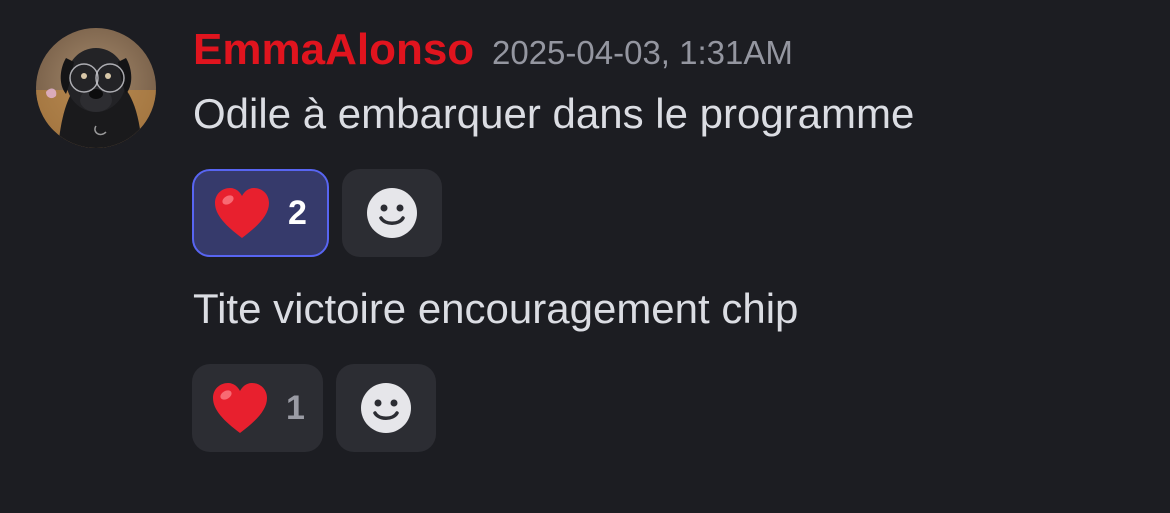  What do you see at coordinates (496, 308) in the screenshot?
I see `message-text: Tite victoire encouragement chip` at bounding box center [496, 308].